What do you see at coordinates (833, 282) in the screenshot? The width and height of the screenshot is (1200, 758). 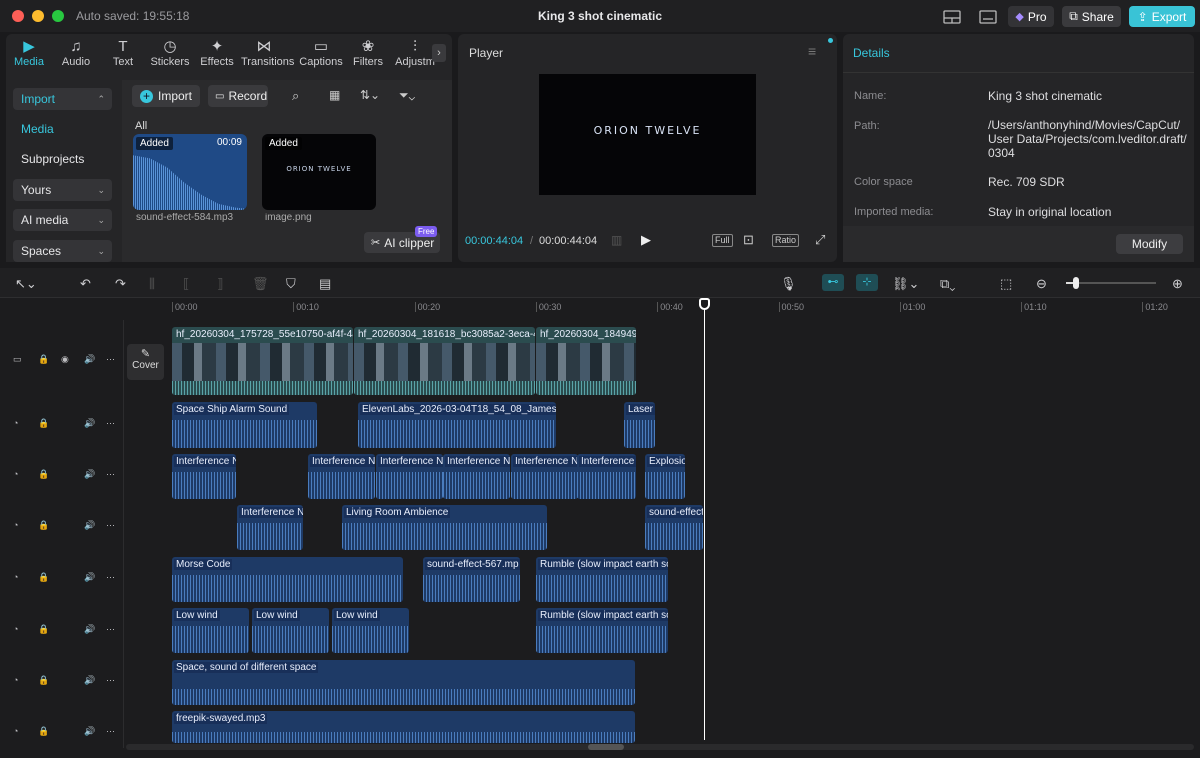 I see `magnet-toggle-icon: ⊷` at bounding box center [833, 282].